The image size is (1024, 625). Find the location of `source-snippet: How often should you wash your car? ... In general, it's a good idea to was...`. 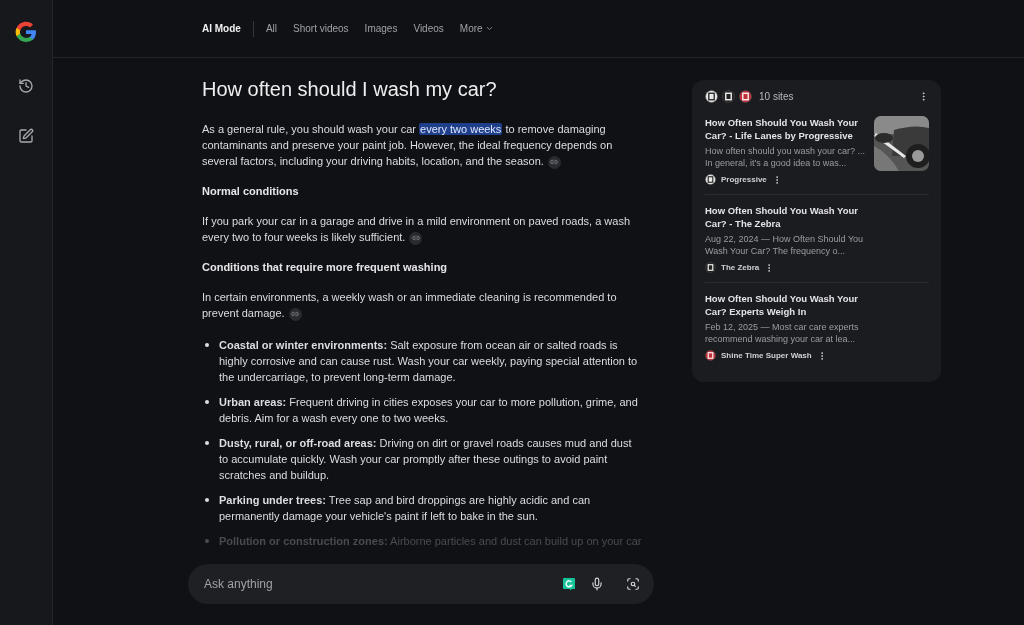

source-snippet: How often should you wash your car? ... In general, it's a good idea to was... is located at coordinates (785, 157).